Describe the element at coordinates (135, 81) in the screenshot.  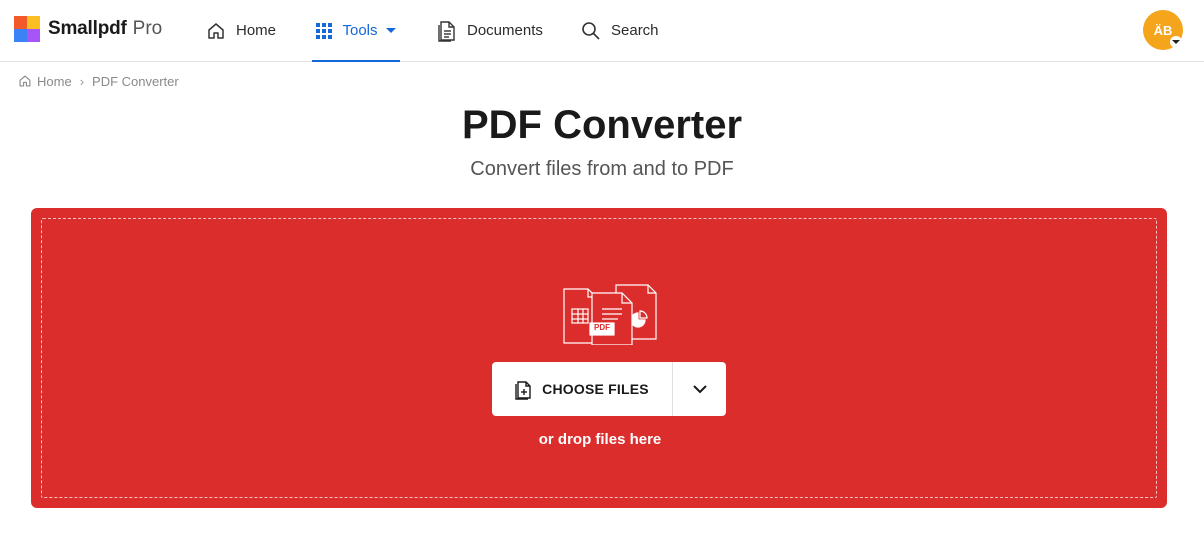
I see `breadcrumb-current: PDF Converter` at that location.